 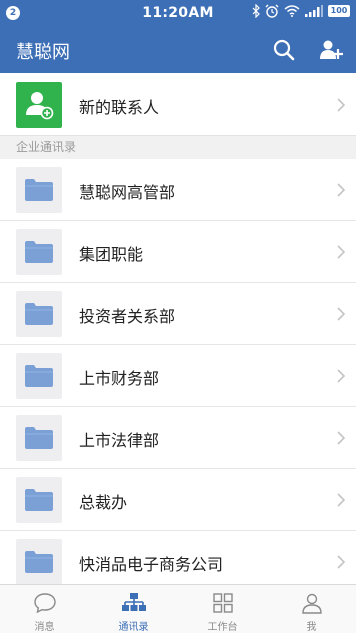 I want to click on section-header: 企业通讯录, so click(x=178, y=147).